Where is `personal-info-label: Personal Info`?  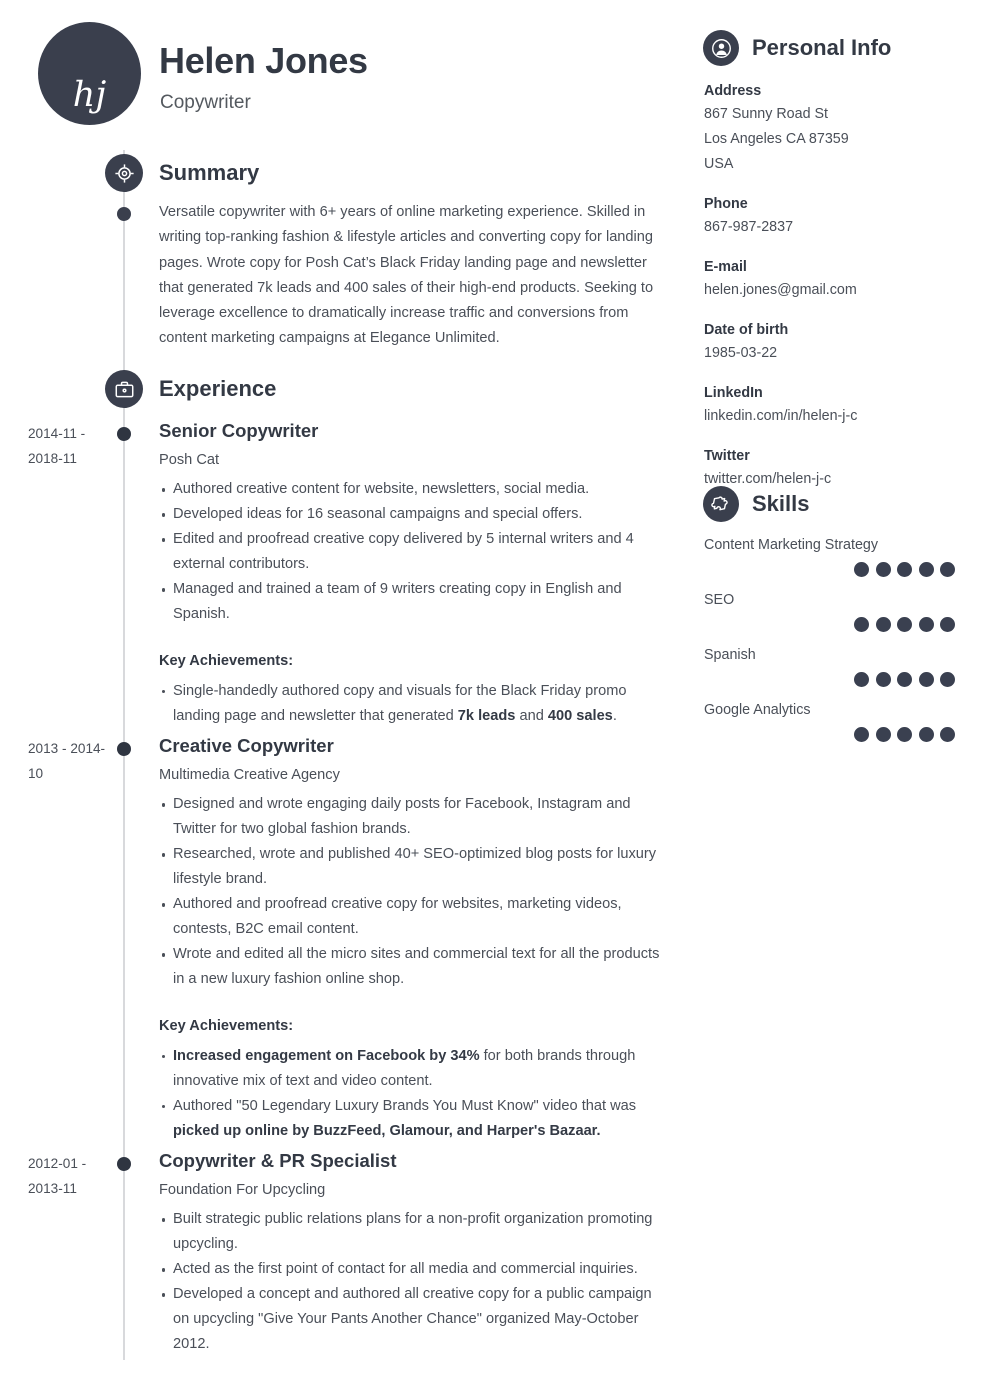 personal-info-label: Personal Info is located at coordinates (822, 47).